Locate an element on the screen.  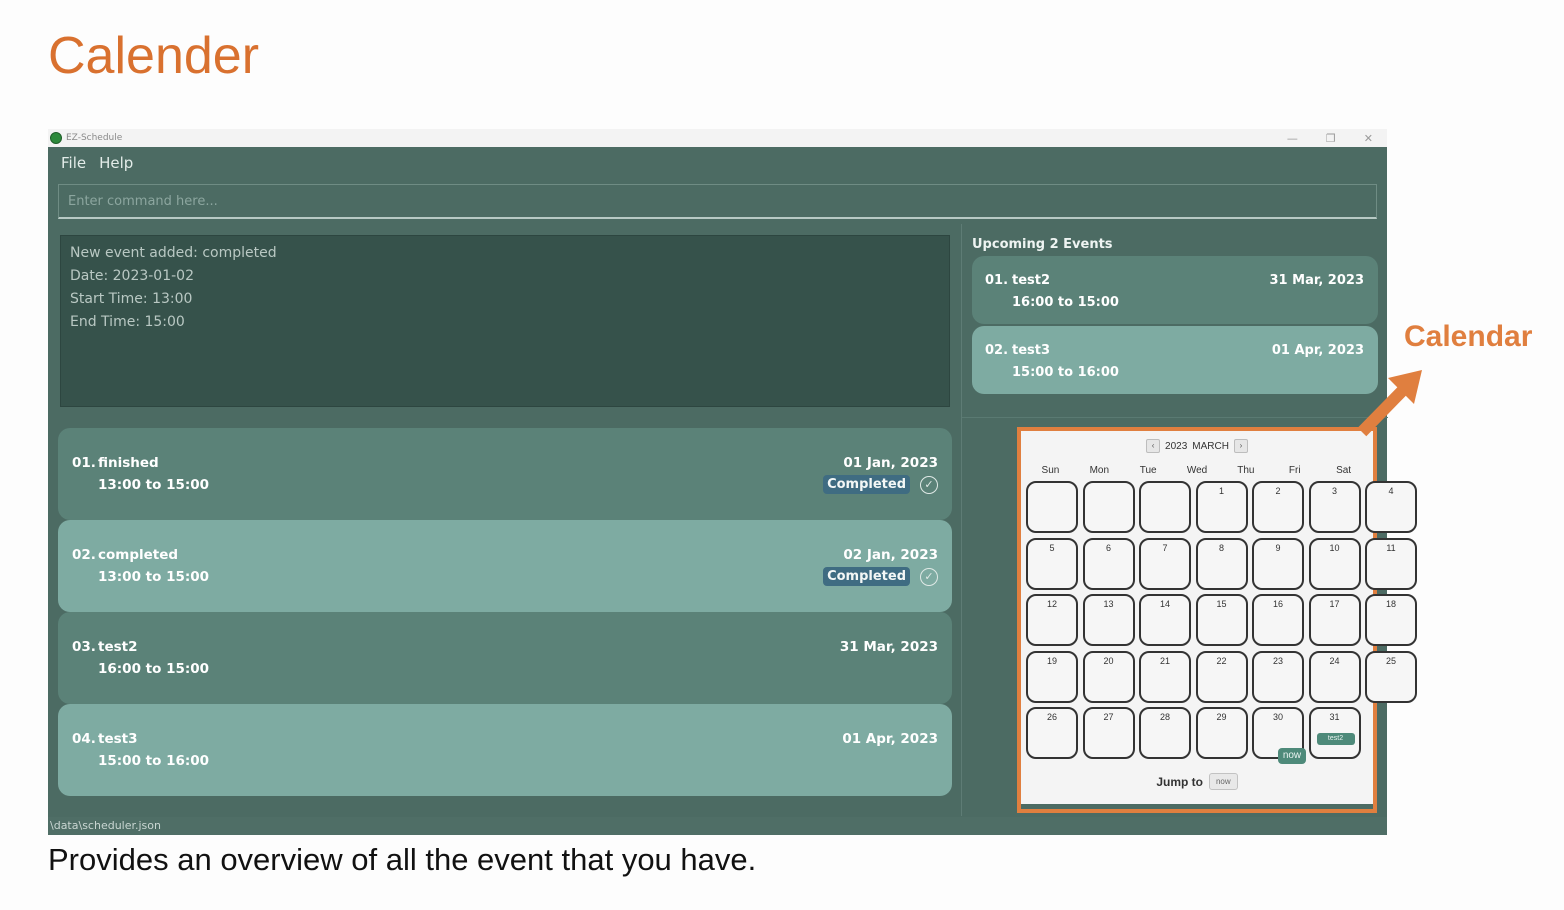
calendar-day-cell: 25 is located at coordinates (1391, 676).